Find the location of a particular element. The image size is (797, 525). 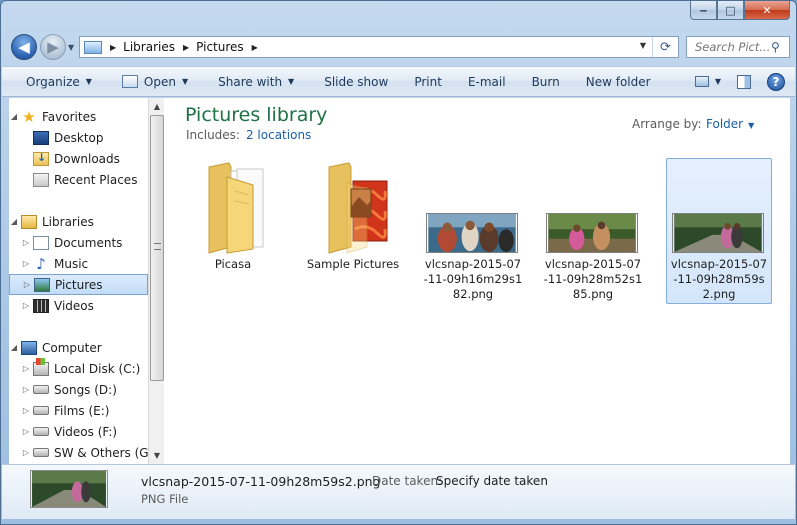

nav-music: ▷ ♪ Music is located at coordinates (90, 263).